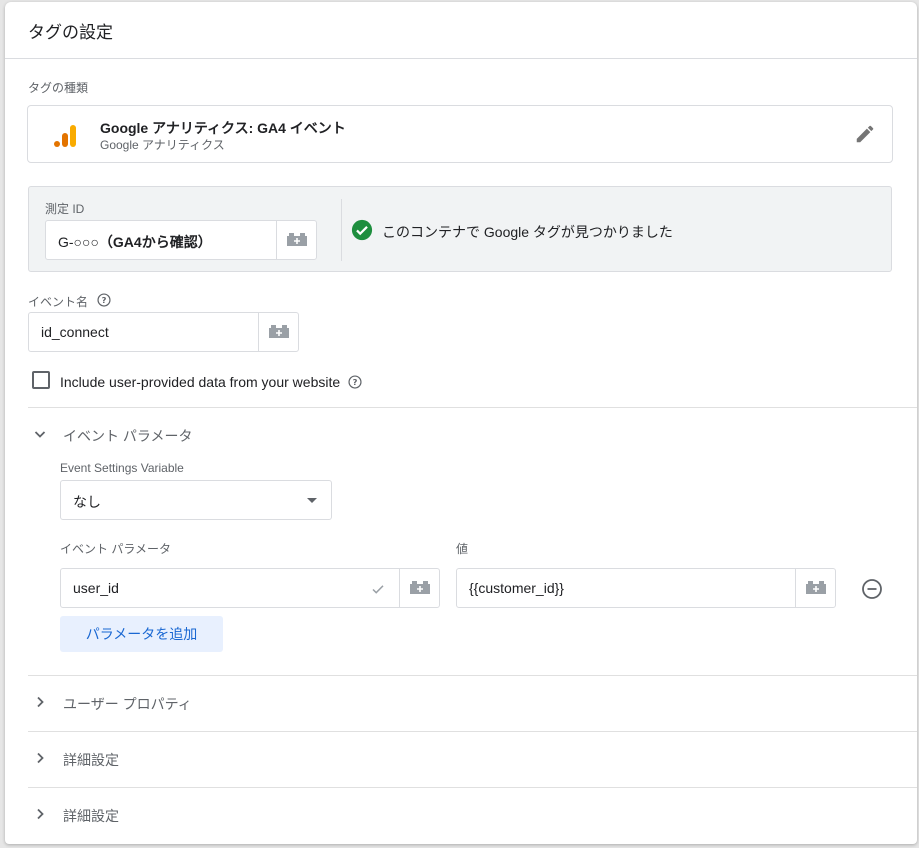 This screenshot has height=848, width=919. I want to click on tag-found-status: このコンテナで Google タグが見つかりました, so click(527, 232).